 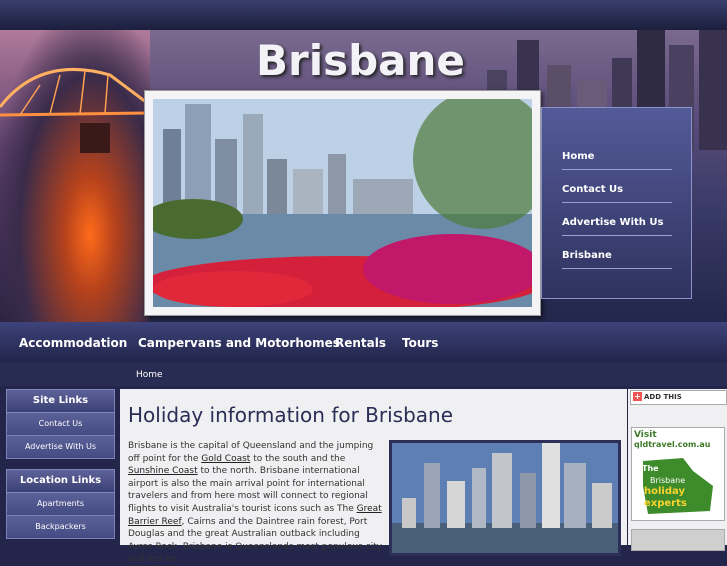 I want to click on sunshine-coast-link: Sunshine Coast, so click(x=163, y=471).